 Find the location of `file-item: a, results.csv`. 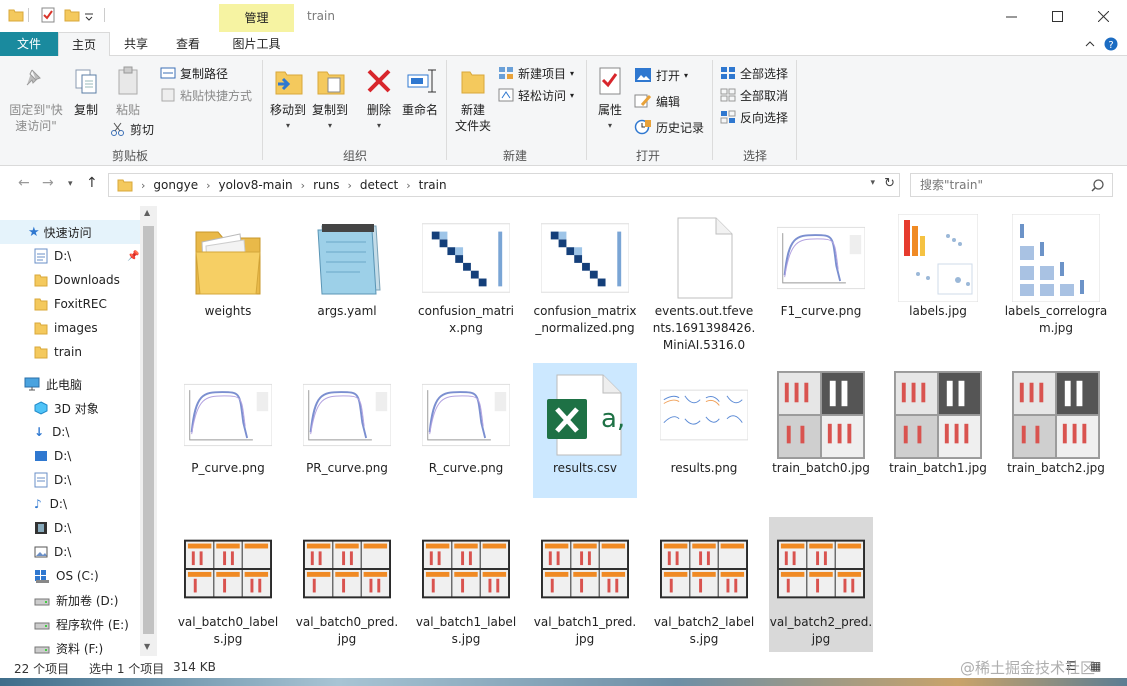

file-item: a, results.csv is located at coordinates (585, 430).